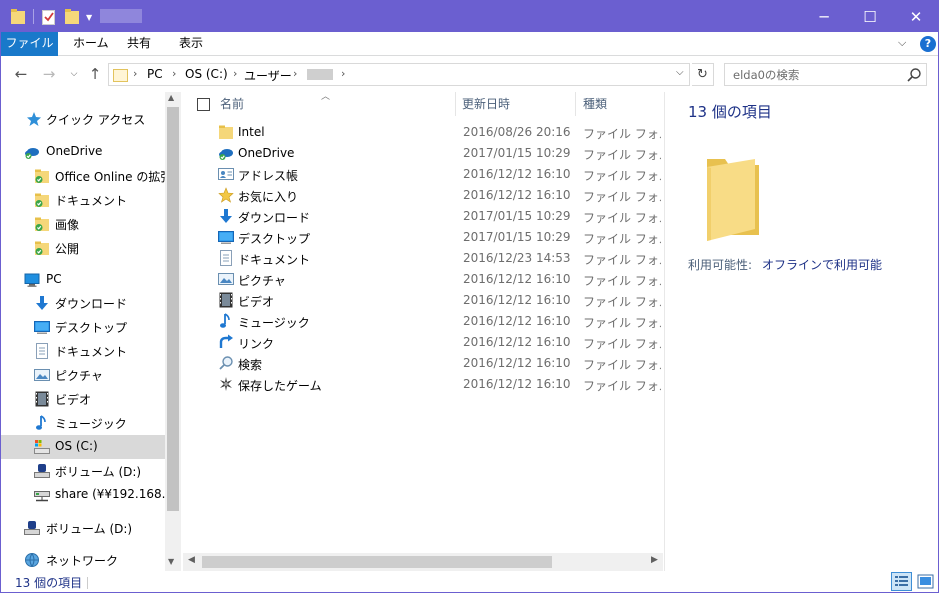 This screenshot has height=593, width=939. Describe the element at coordinates (83, 280) in the screenshot. I see `tree-item-pc: PC` at that location.